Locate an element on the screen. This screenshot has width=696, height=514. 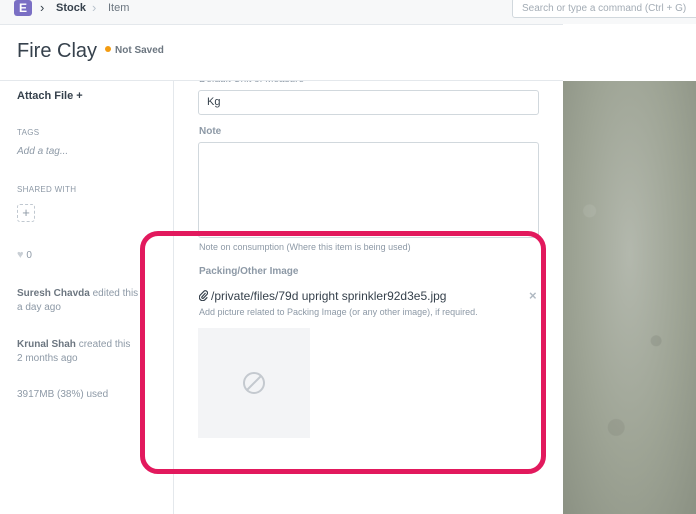
breadcrumb-item: Item is located at coordinates (118, 8).